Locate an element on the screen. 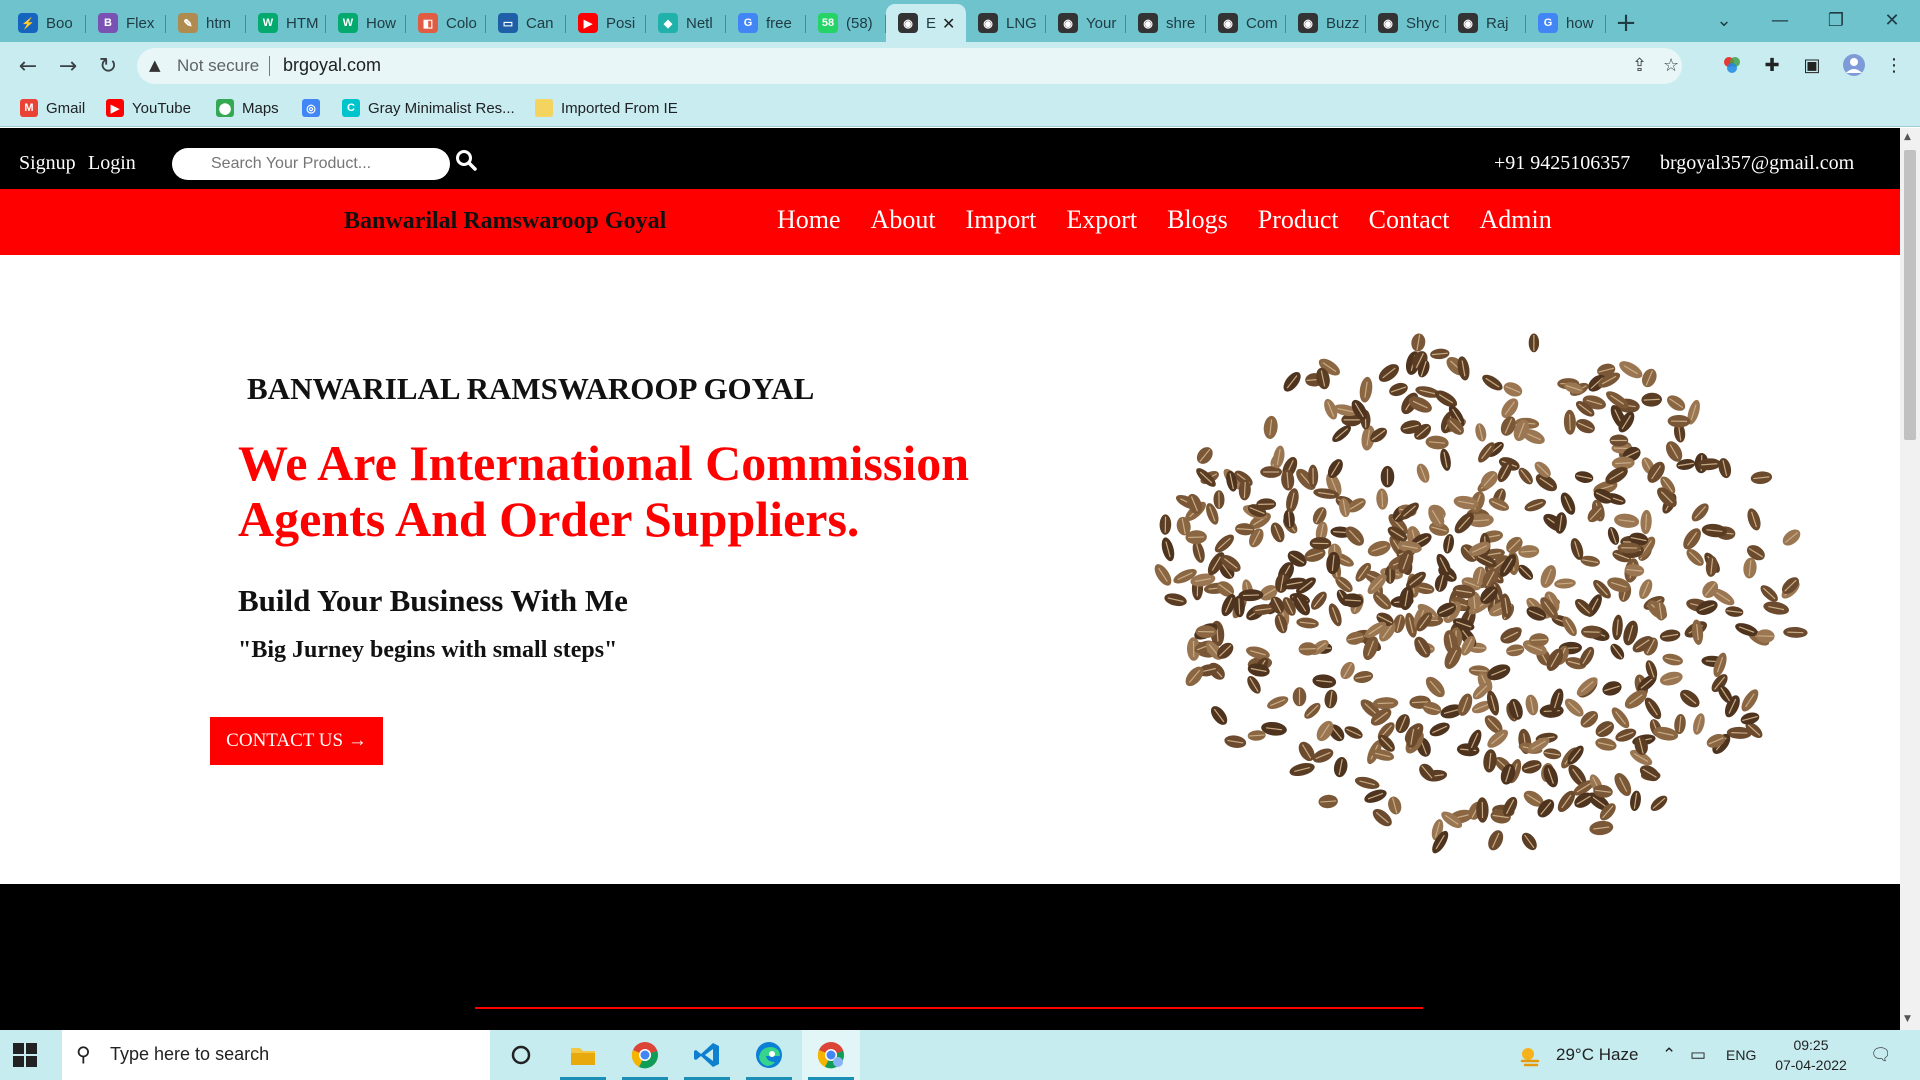 The height and width of the screenshot is (1080, 1920). pen-icon: ✎ is located at coordinates (188, 23).